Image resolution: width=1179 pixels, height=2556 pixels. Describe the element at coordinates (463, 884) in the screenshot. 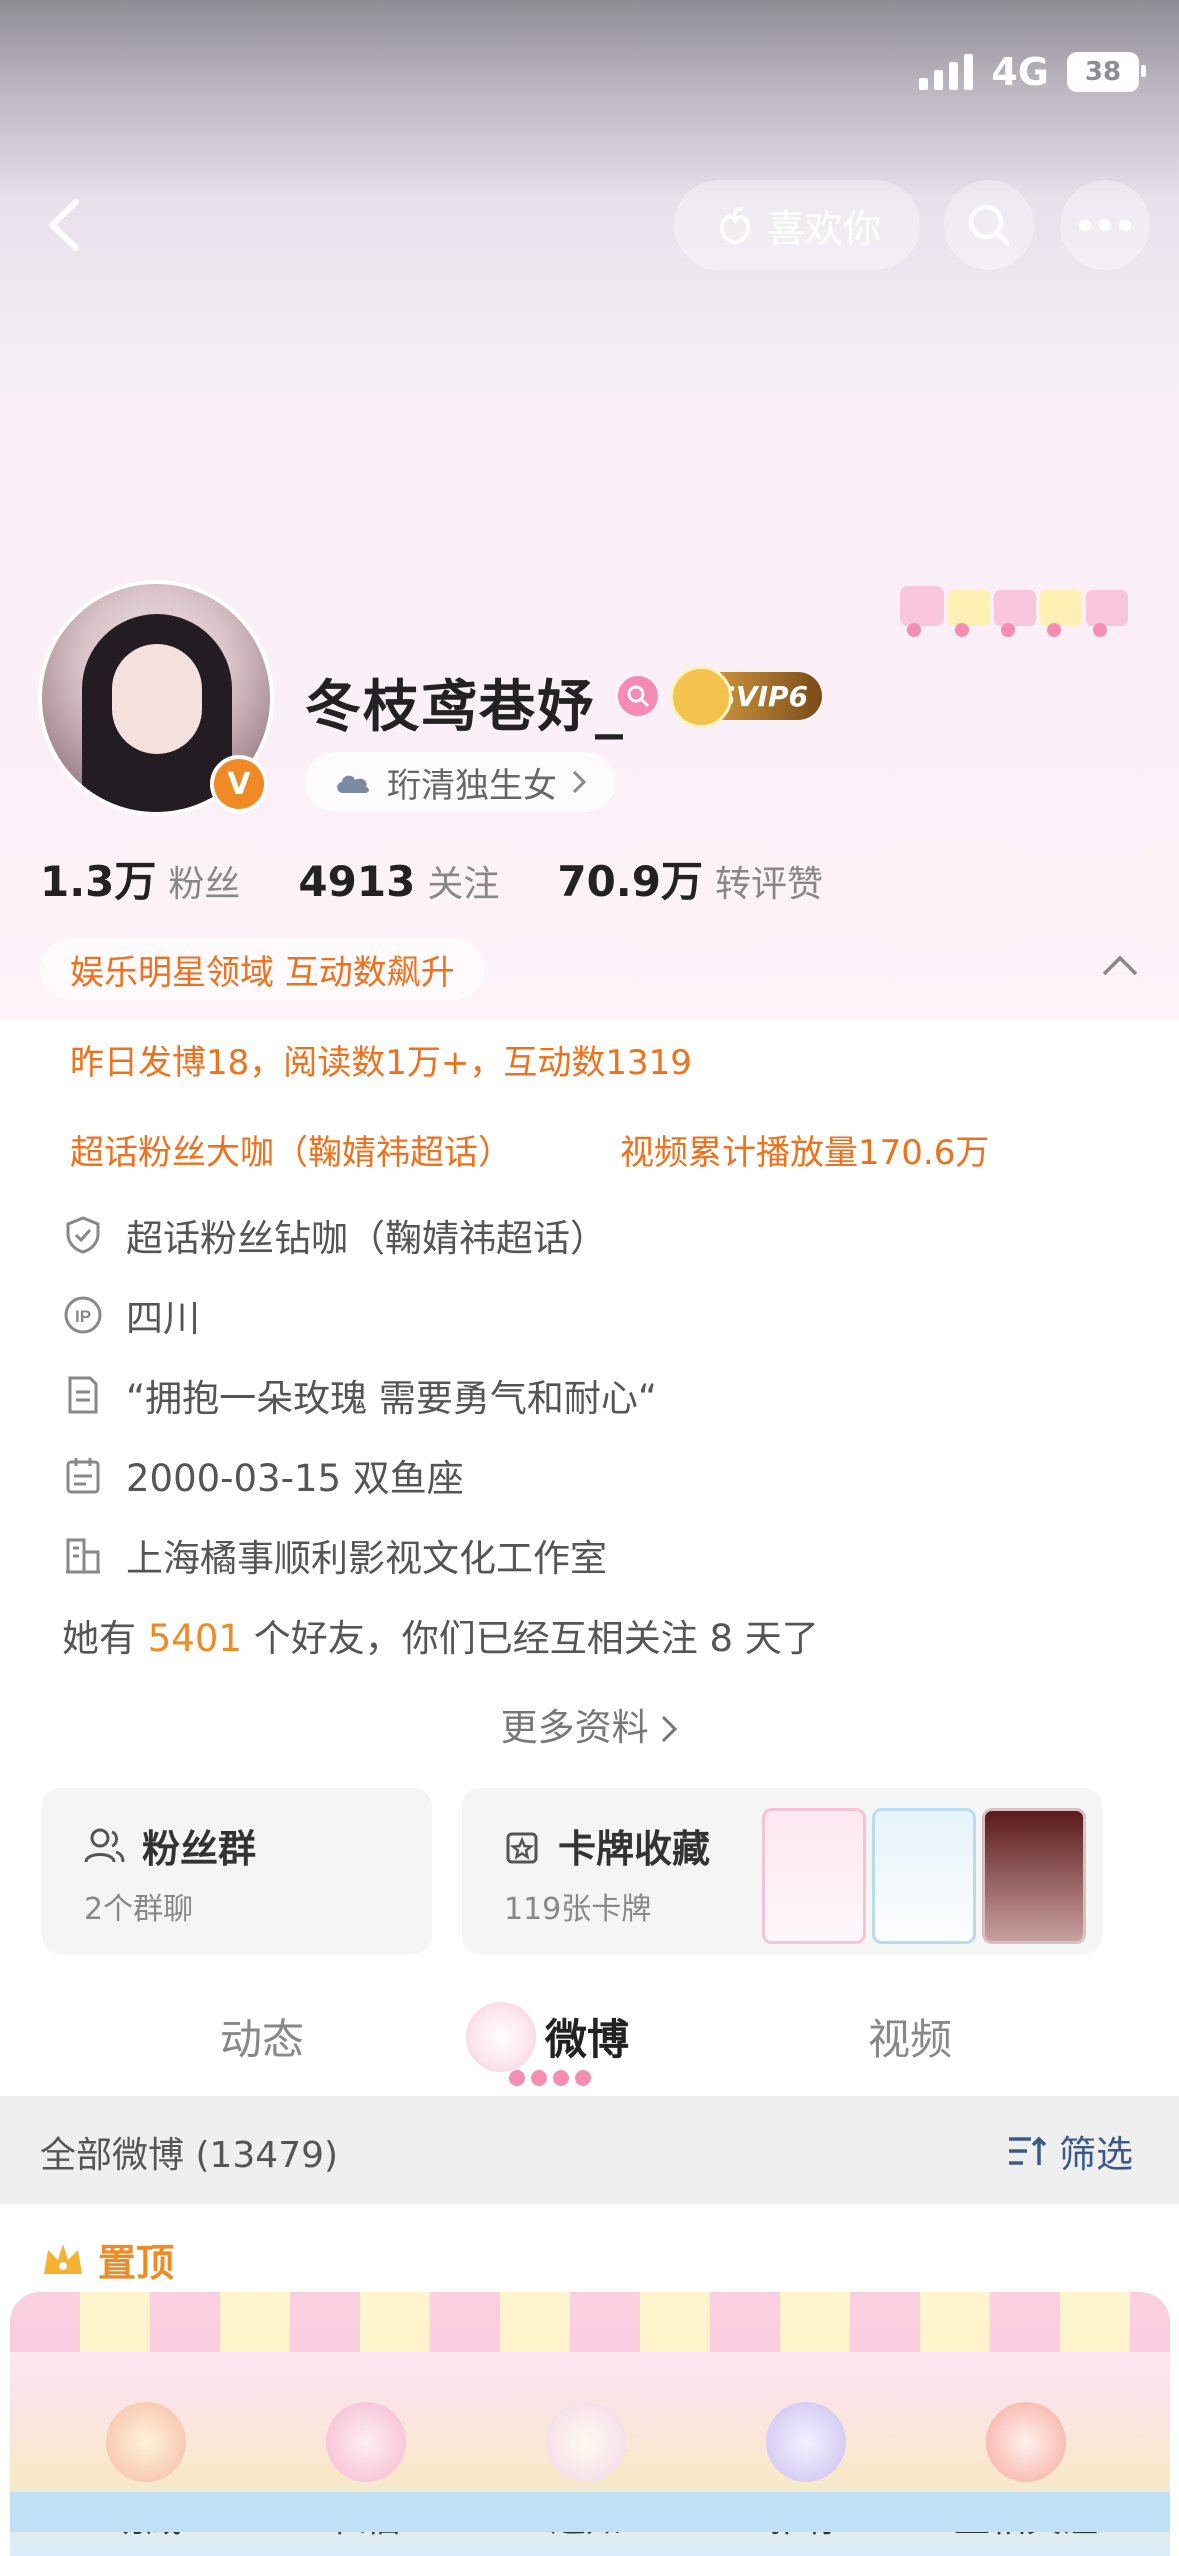

I see `stat-label: 关注` at that location.